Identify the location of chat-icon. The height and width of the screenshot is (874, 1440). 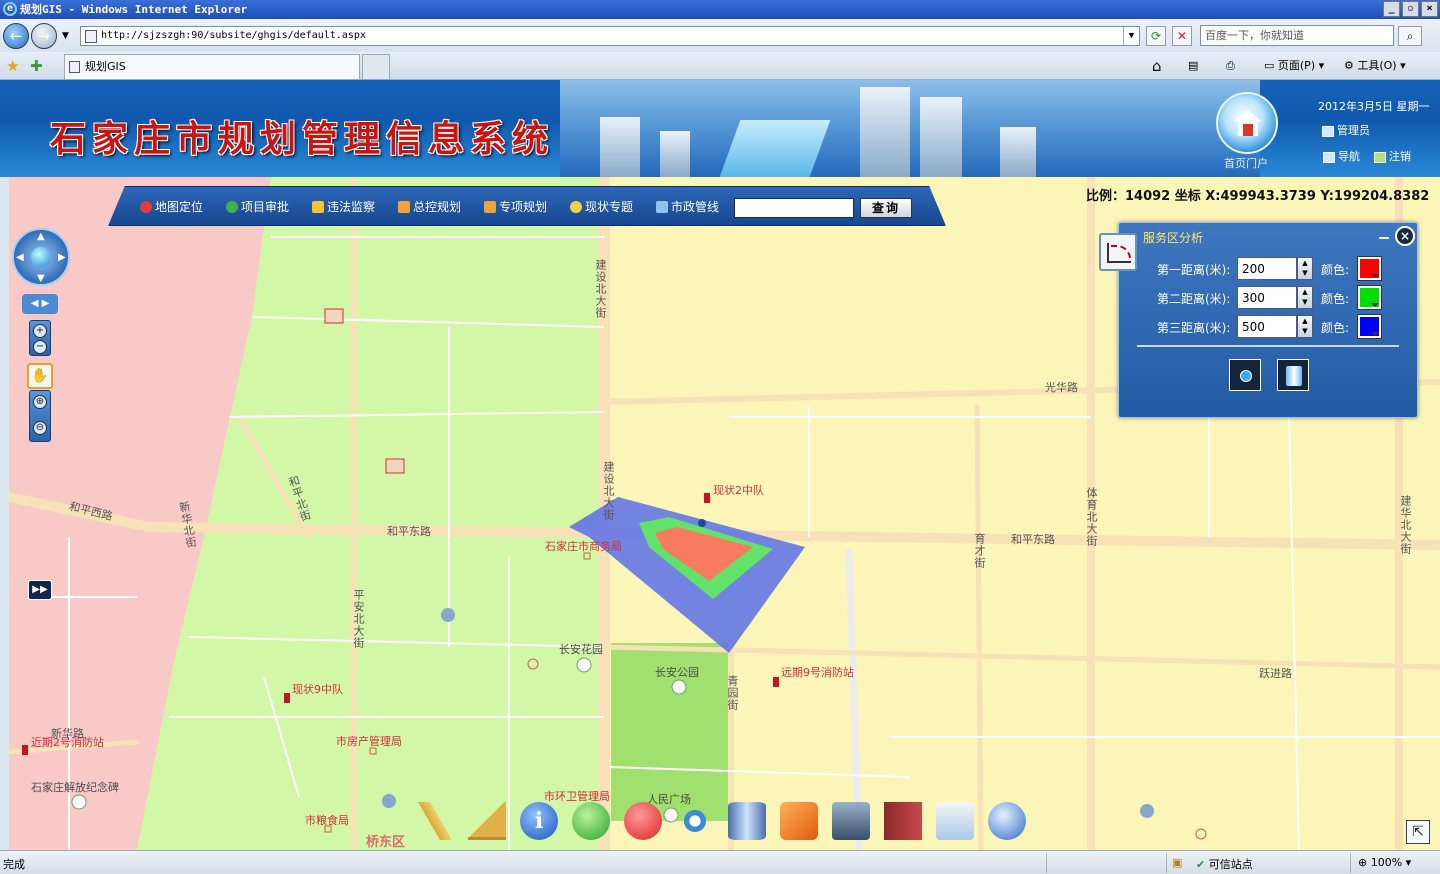
(591, 821).